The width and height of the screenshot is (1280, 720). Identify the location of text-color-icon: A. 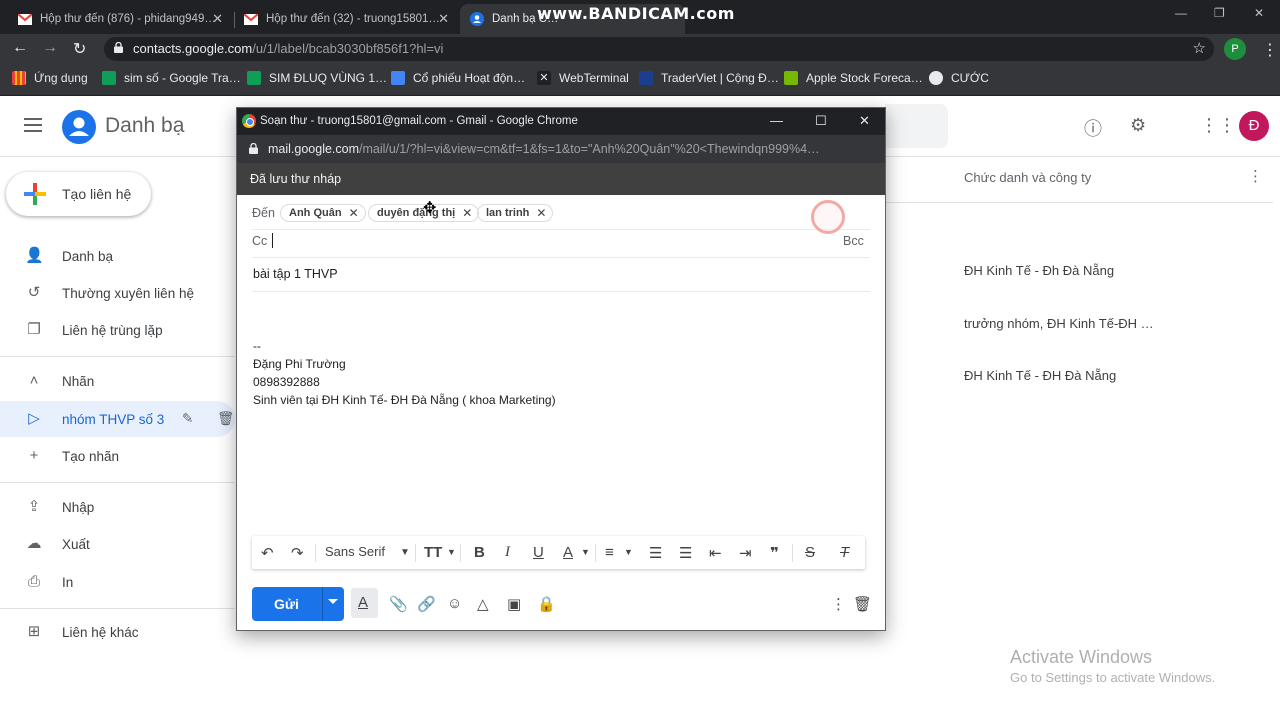
(568, 552).